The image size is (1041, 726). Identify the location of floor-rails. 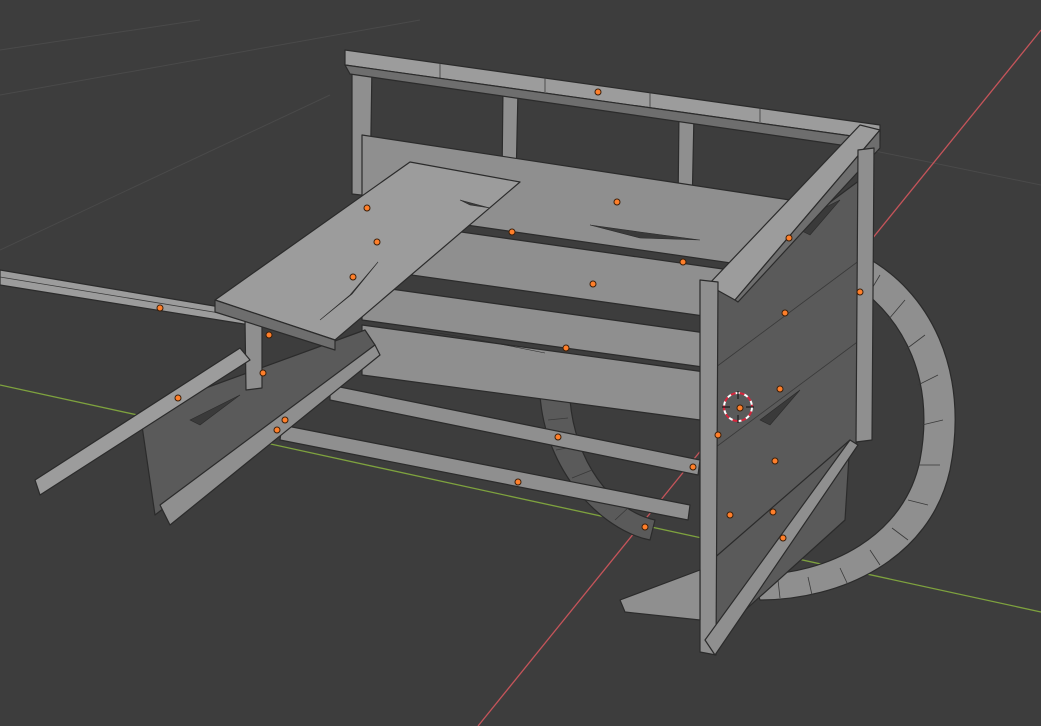
(490, 502).